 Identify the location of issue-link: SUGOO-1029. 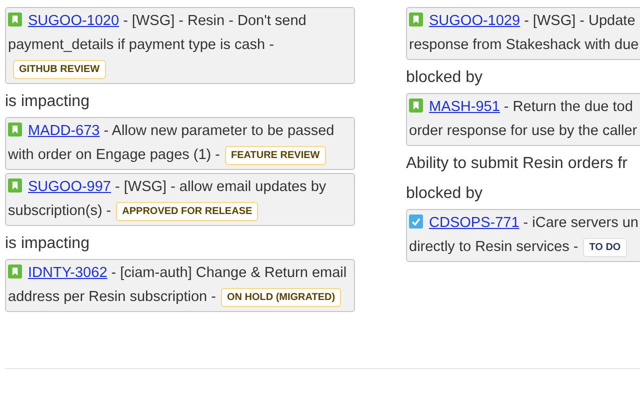
(474, 21).